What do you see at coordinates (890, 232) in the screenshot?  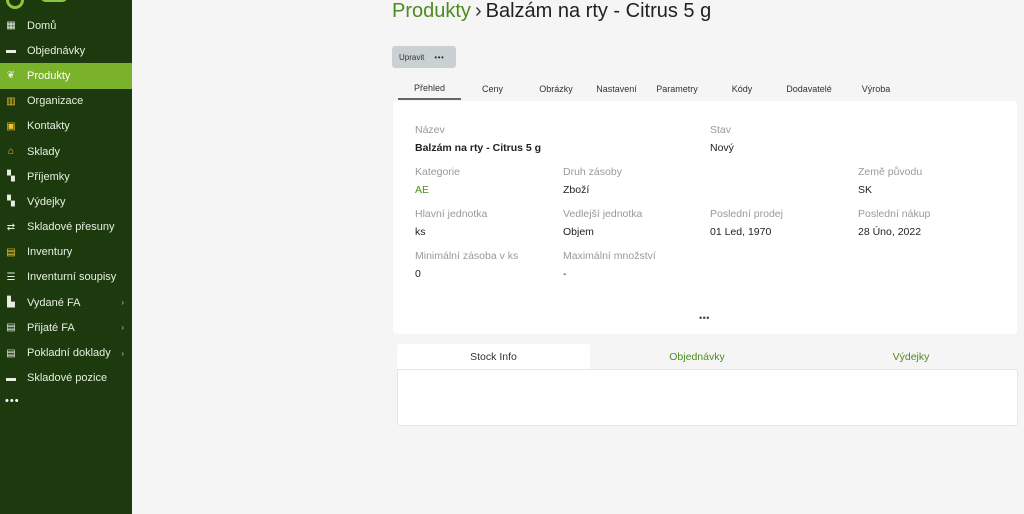 I see `field-value: 28 Úno, 2022` at bounding box center [890, 232].